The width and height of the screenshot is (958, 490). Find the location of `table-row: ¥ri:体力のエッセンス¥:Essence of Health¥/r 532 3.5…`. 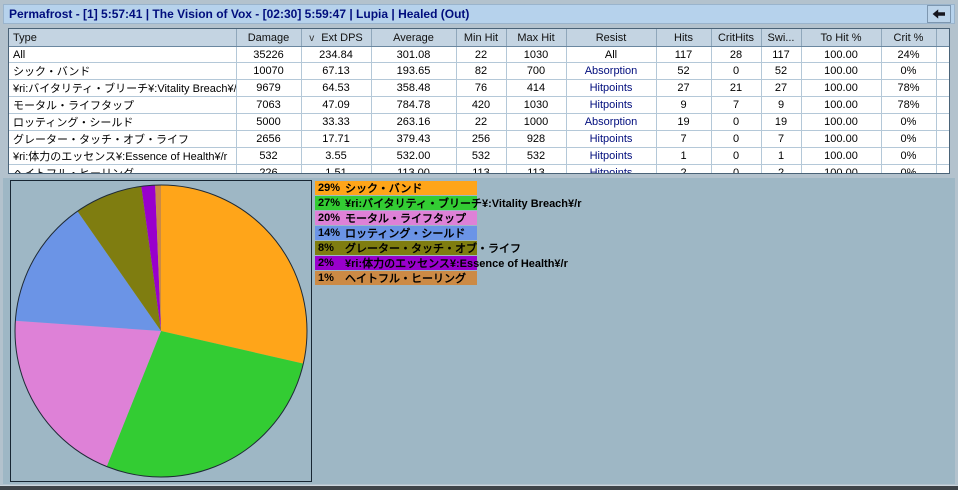

table-row: ¥ri:体力のエッセンス¥:Essence of Health¥/r 532 3.5… is located at coordinates (479, 156).